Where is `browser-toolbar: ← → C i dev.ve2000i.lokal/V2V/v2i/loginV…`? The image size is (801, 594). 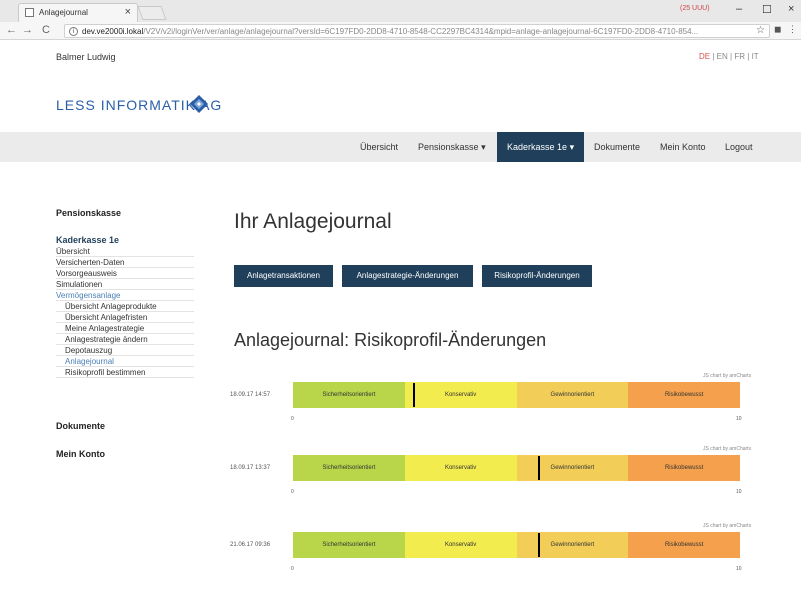
browser-toolbar: ← → C i dev.ve2000i.lokal/V2V/v2i/loginV… is located at coordinates (400, 31).